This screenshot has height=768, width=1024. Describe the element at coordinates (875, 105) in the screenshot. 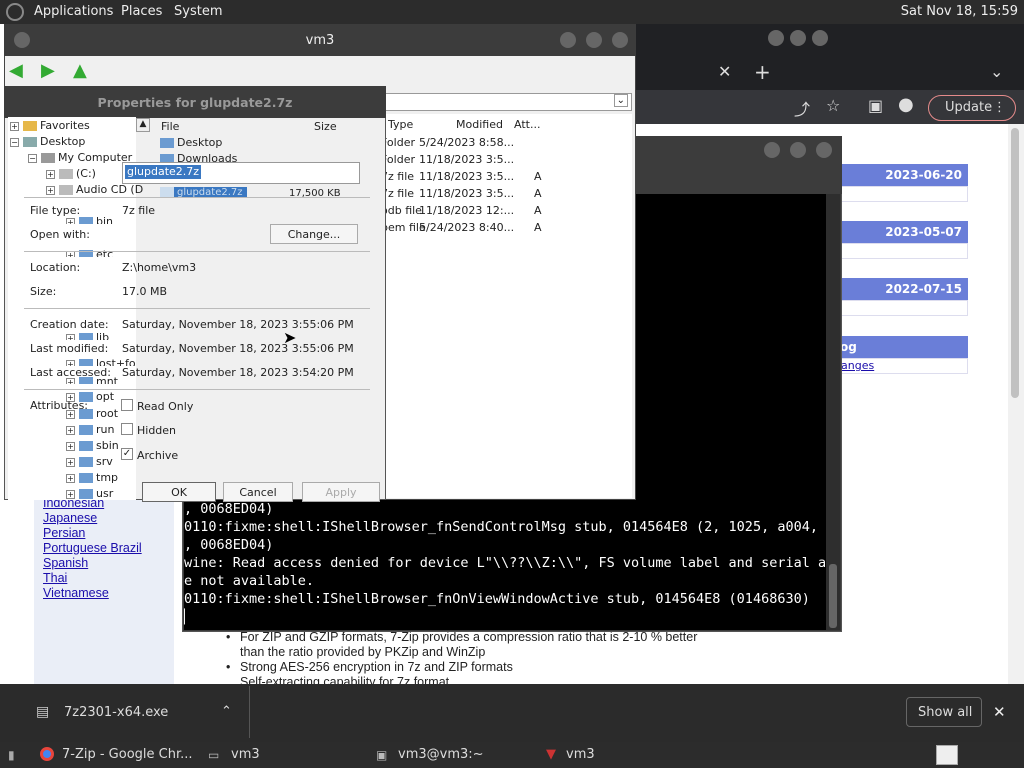

I see `side-panel-icon: ▣` at that location.